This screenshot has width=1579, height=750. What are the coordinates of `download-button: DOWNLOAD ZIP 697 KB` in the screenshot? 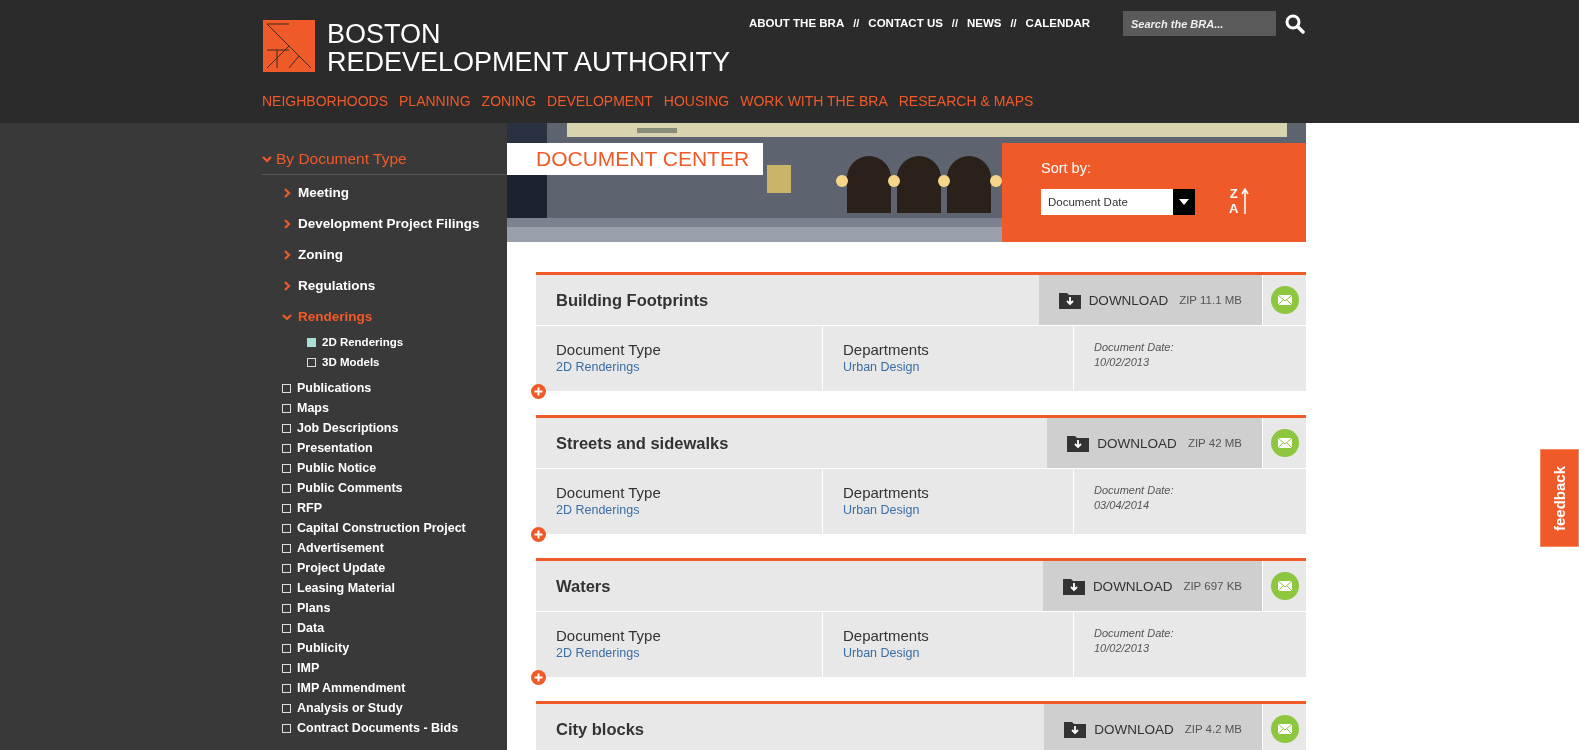 It's located at (1152, 586).